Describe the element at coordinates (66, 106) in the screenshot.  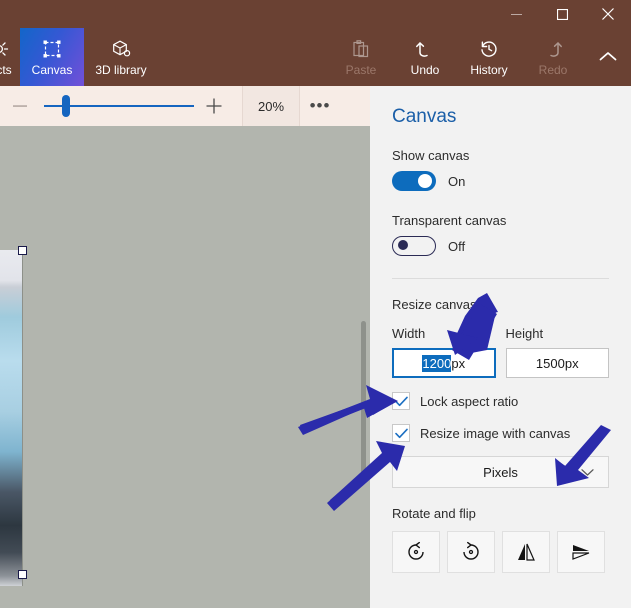
I see `zoom-slider-thumb` at that location.